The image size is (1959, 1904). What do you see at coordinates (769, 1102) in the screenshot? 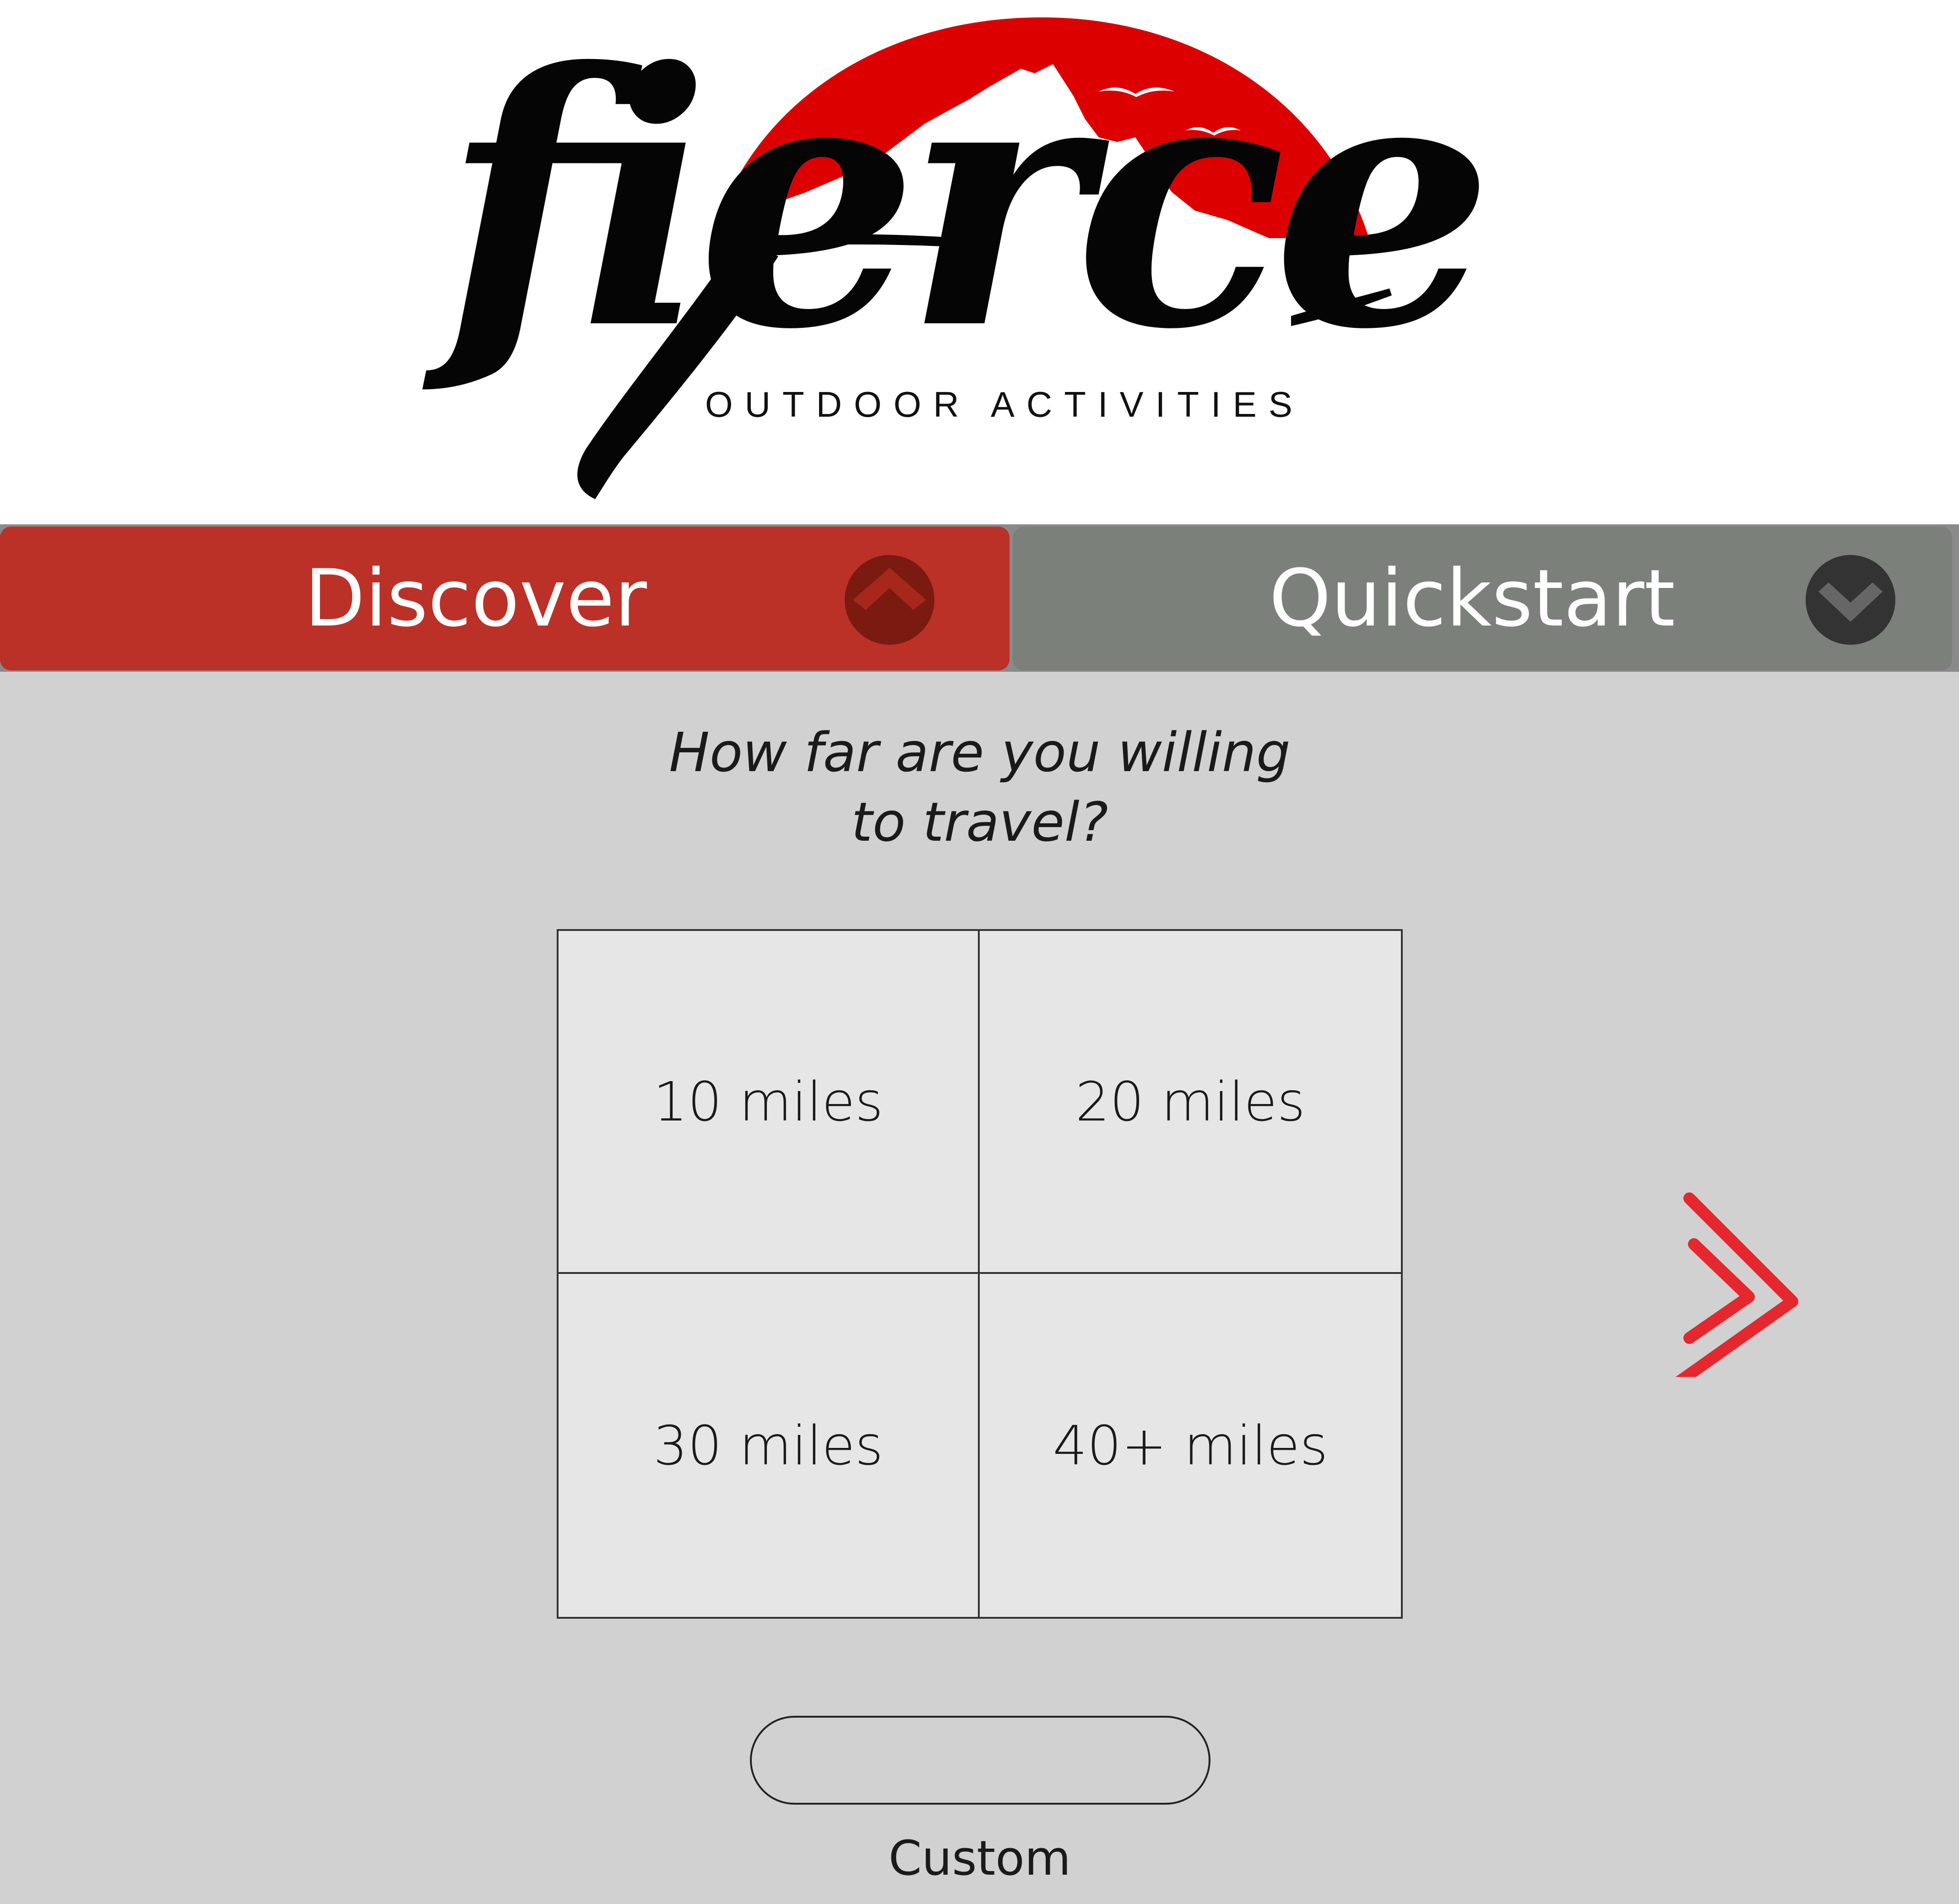
I see `option-10-miles: 10 miles` at bounding box center [769, 1102].